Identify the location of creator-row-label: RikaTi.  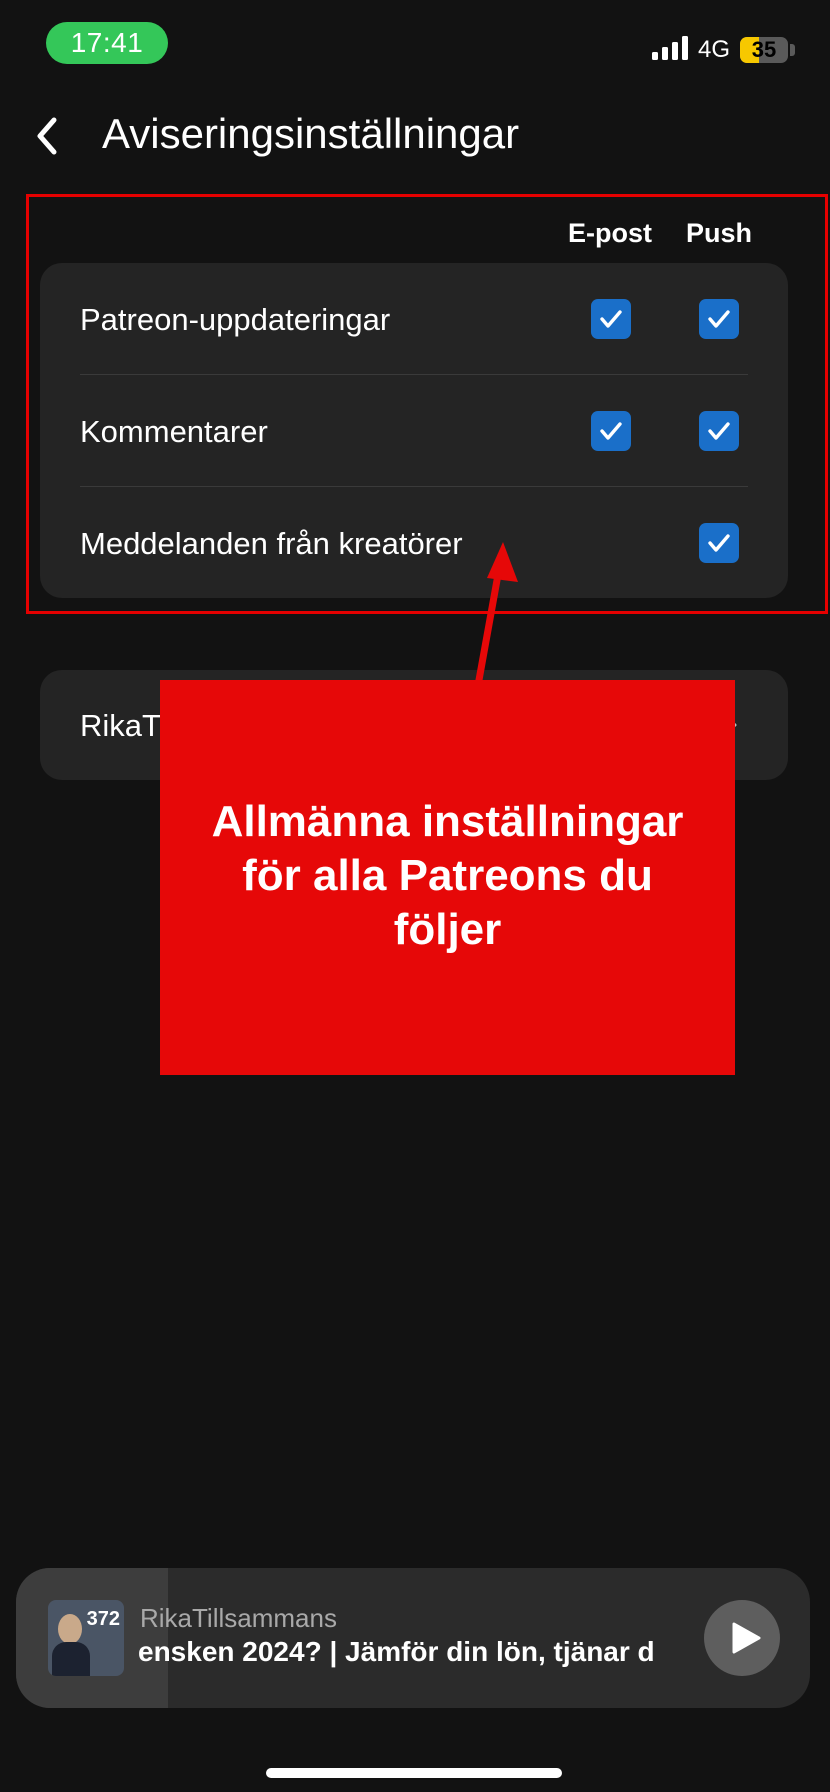
(123, 725).